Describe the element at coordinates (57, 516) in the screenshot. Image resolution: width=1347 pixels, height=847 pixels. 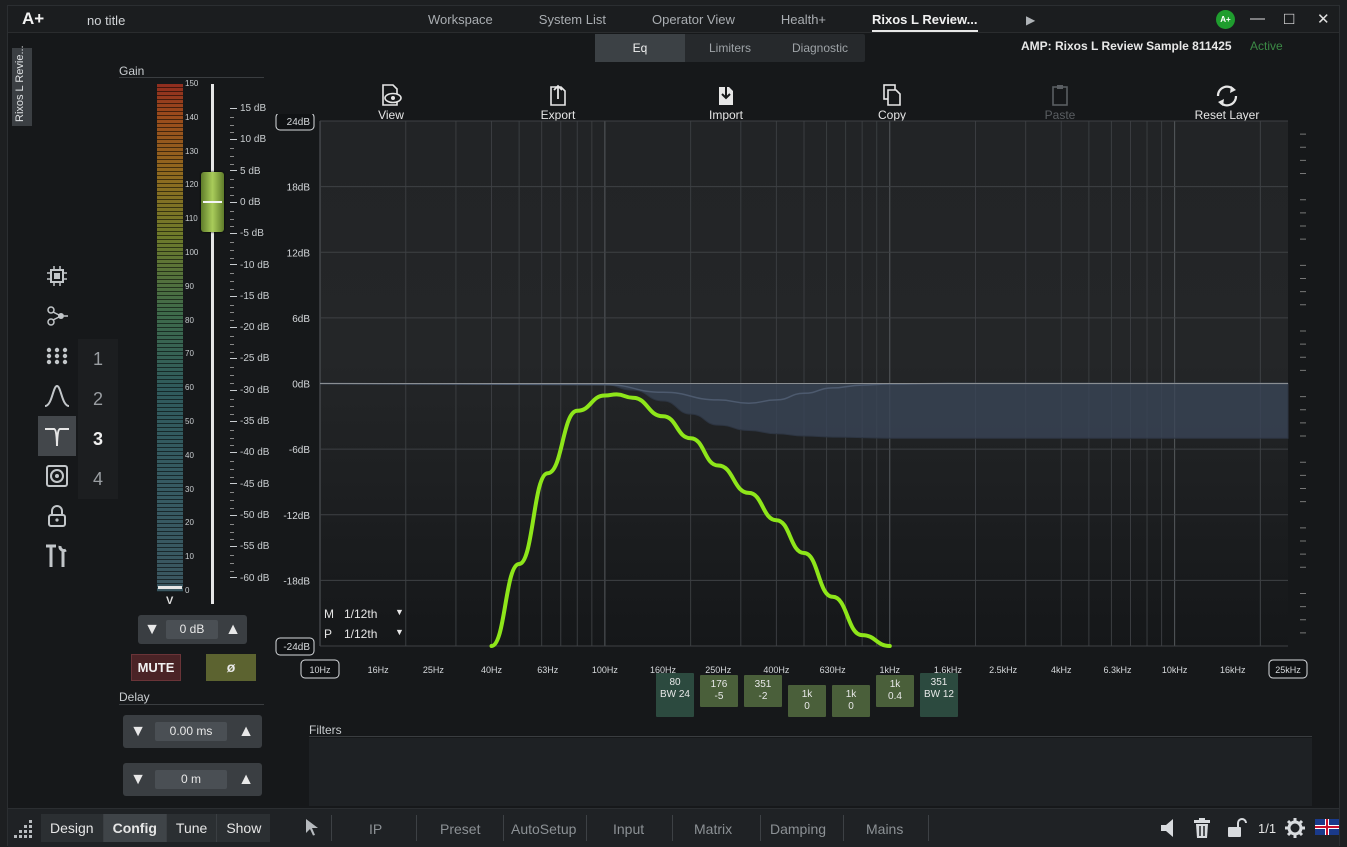
I see `lock-icon` at that location.